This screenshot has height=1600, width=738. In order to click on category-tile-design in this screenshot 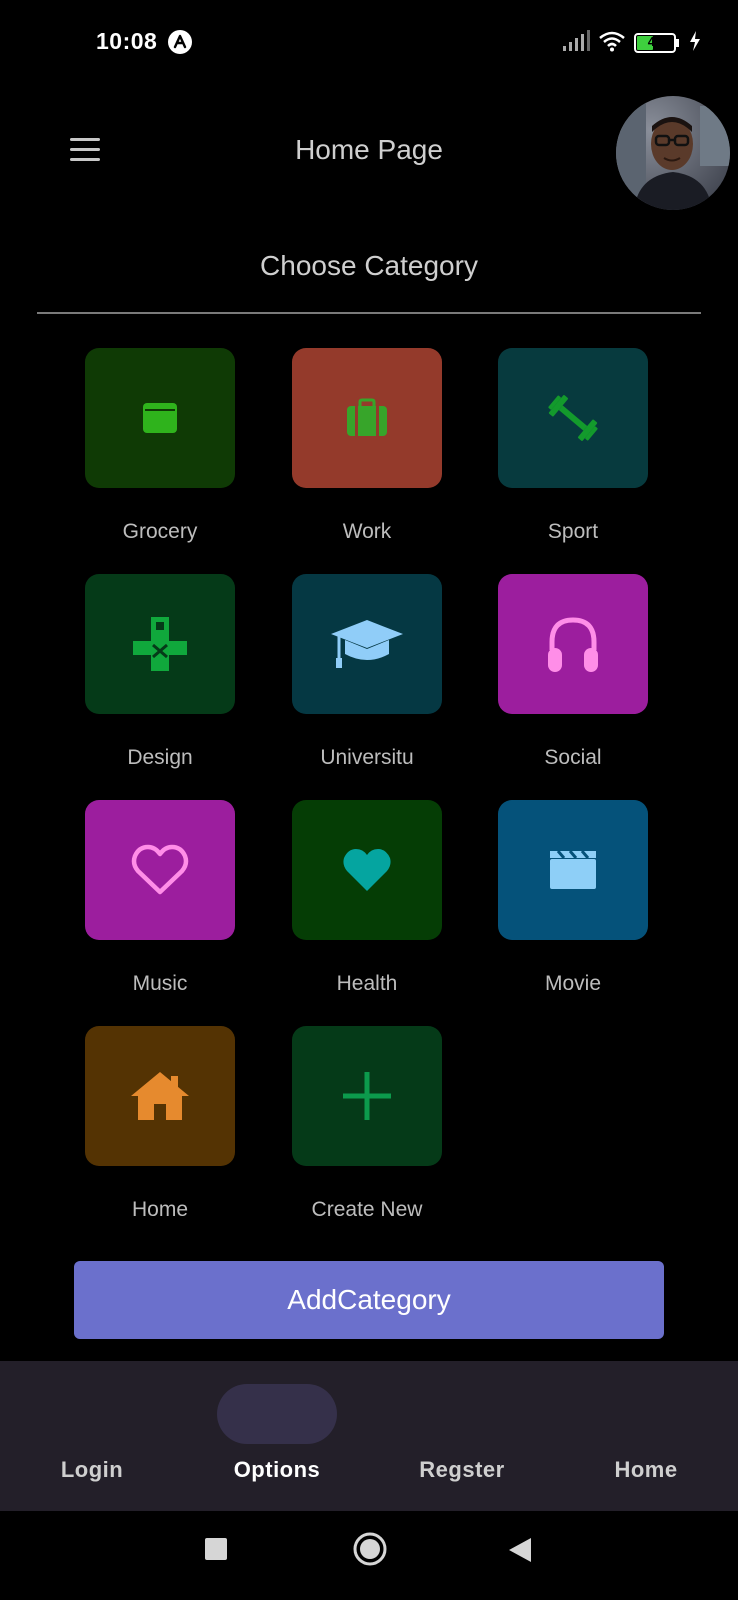, I will do `click(160, 644)`.